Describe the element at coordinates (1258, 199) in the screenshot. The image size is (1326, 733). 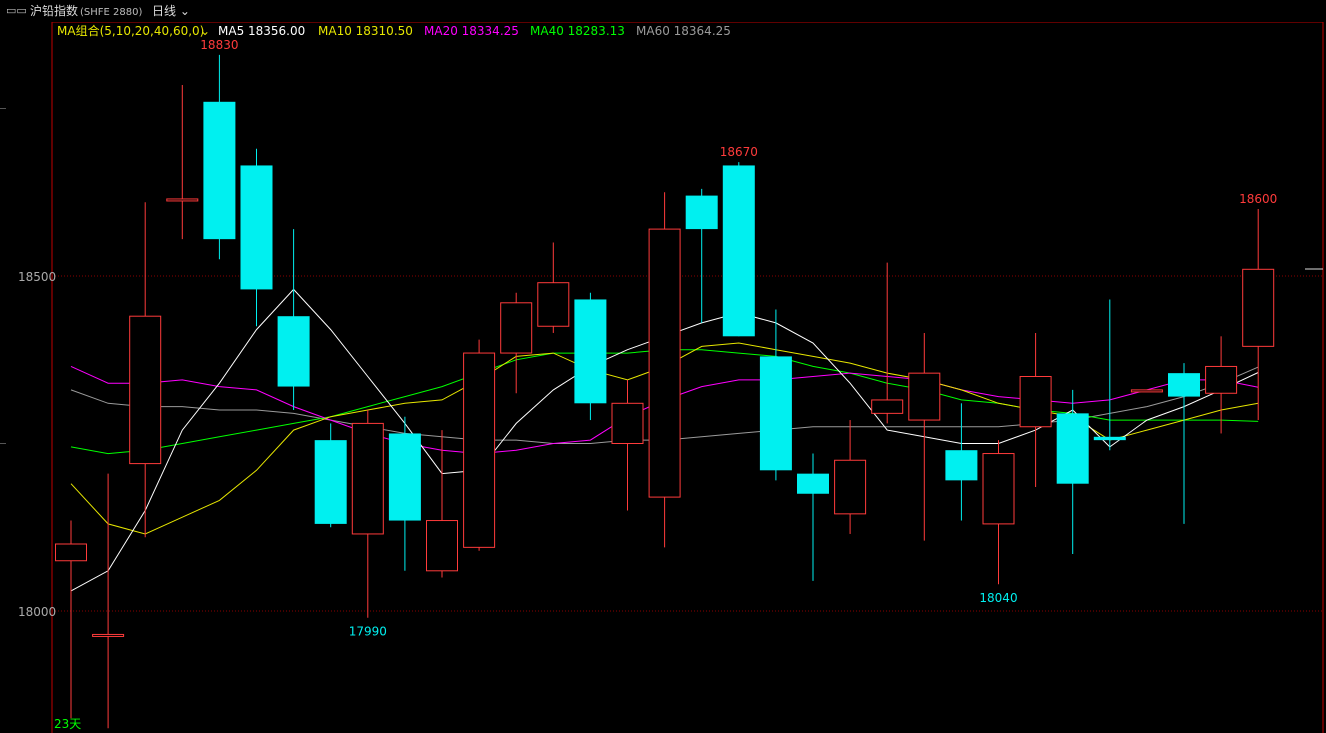
I see `extreme-price-label-18600: 18600` at that location.